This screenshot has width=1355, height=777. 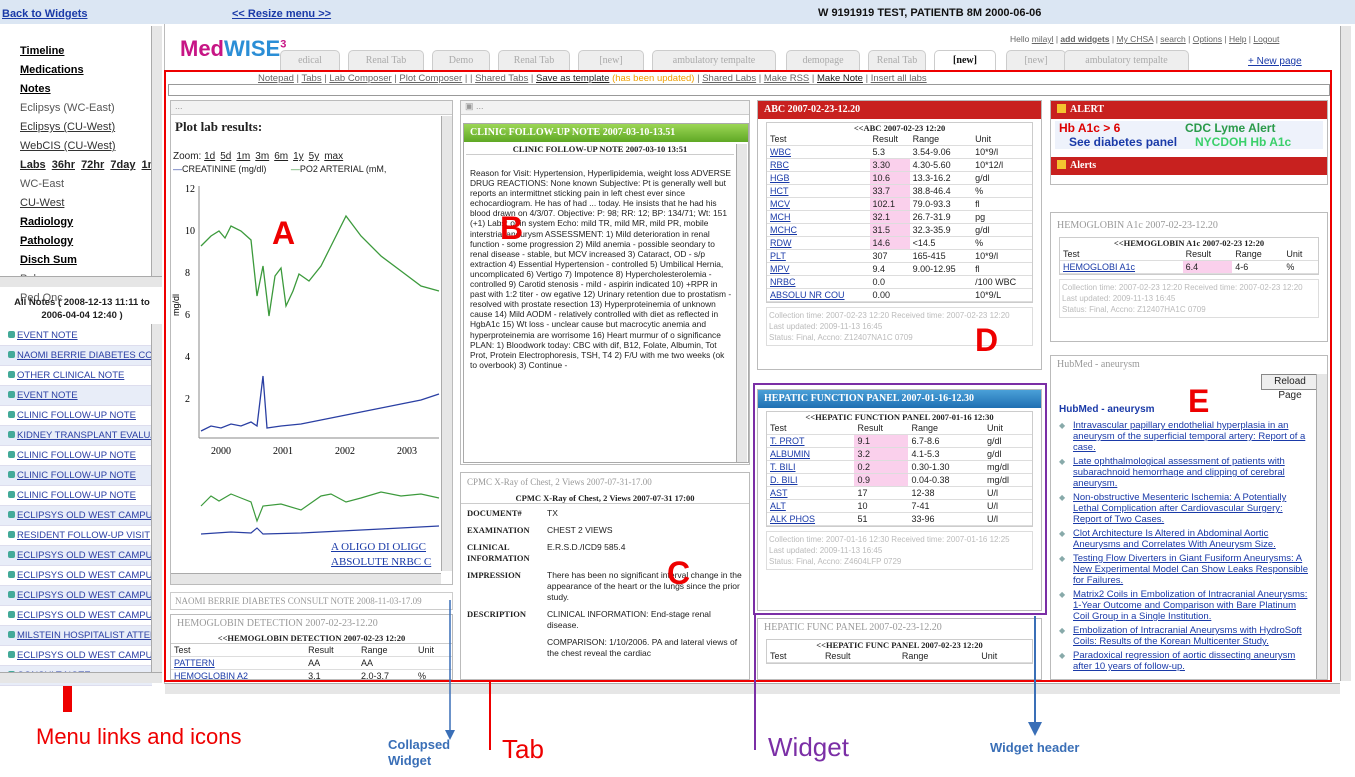 What do you see at coordinates (243, 156) in the screenshot?
I see `zoom-1m: 1m` at bounding box center [243, 156].